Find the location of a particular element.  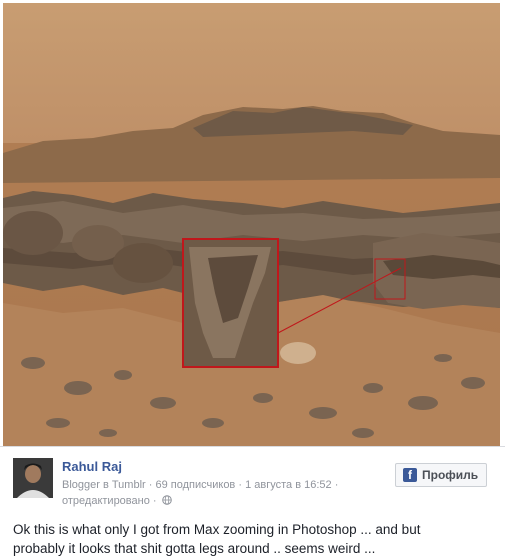

author-role: Blogger в Tumblr is located at coordinates (104, 485).